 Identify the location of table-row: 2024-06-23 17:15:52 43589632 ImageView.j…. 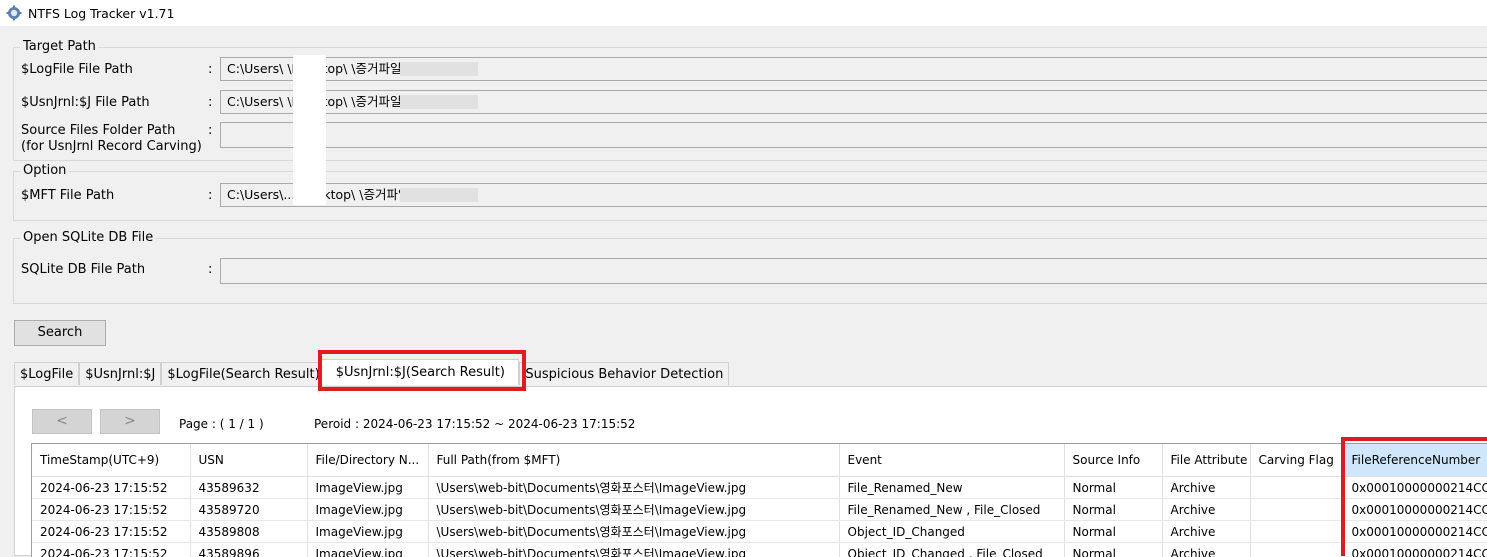
(759, 488).